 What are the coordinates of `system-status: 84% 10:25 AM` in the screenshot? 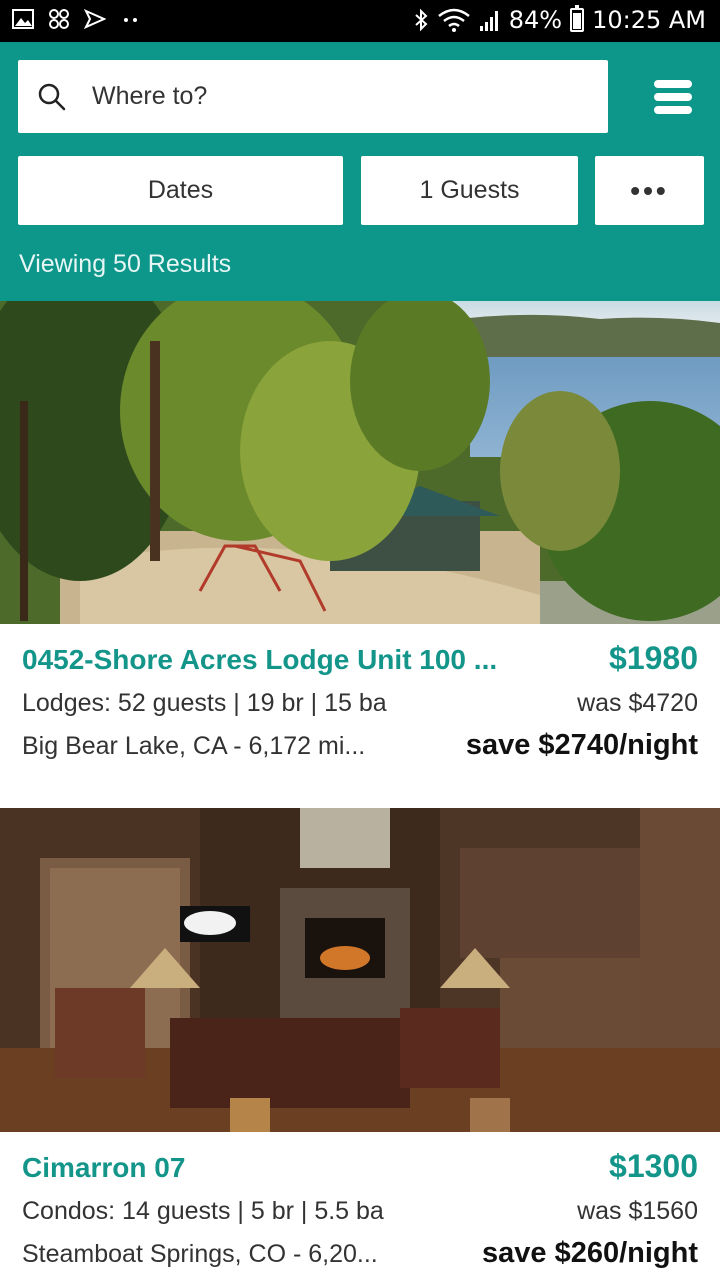 It's located at (559, 19).